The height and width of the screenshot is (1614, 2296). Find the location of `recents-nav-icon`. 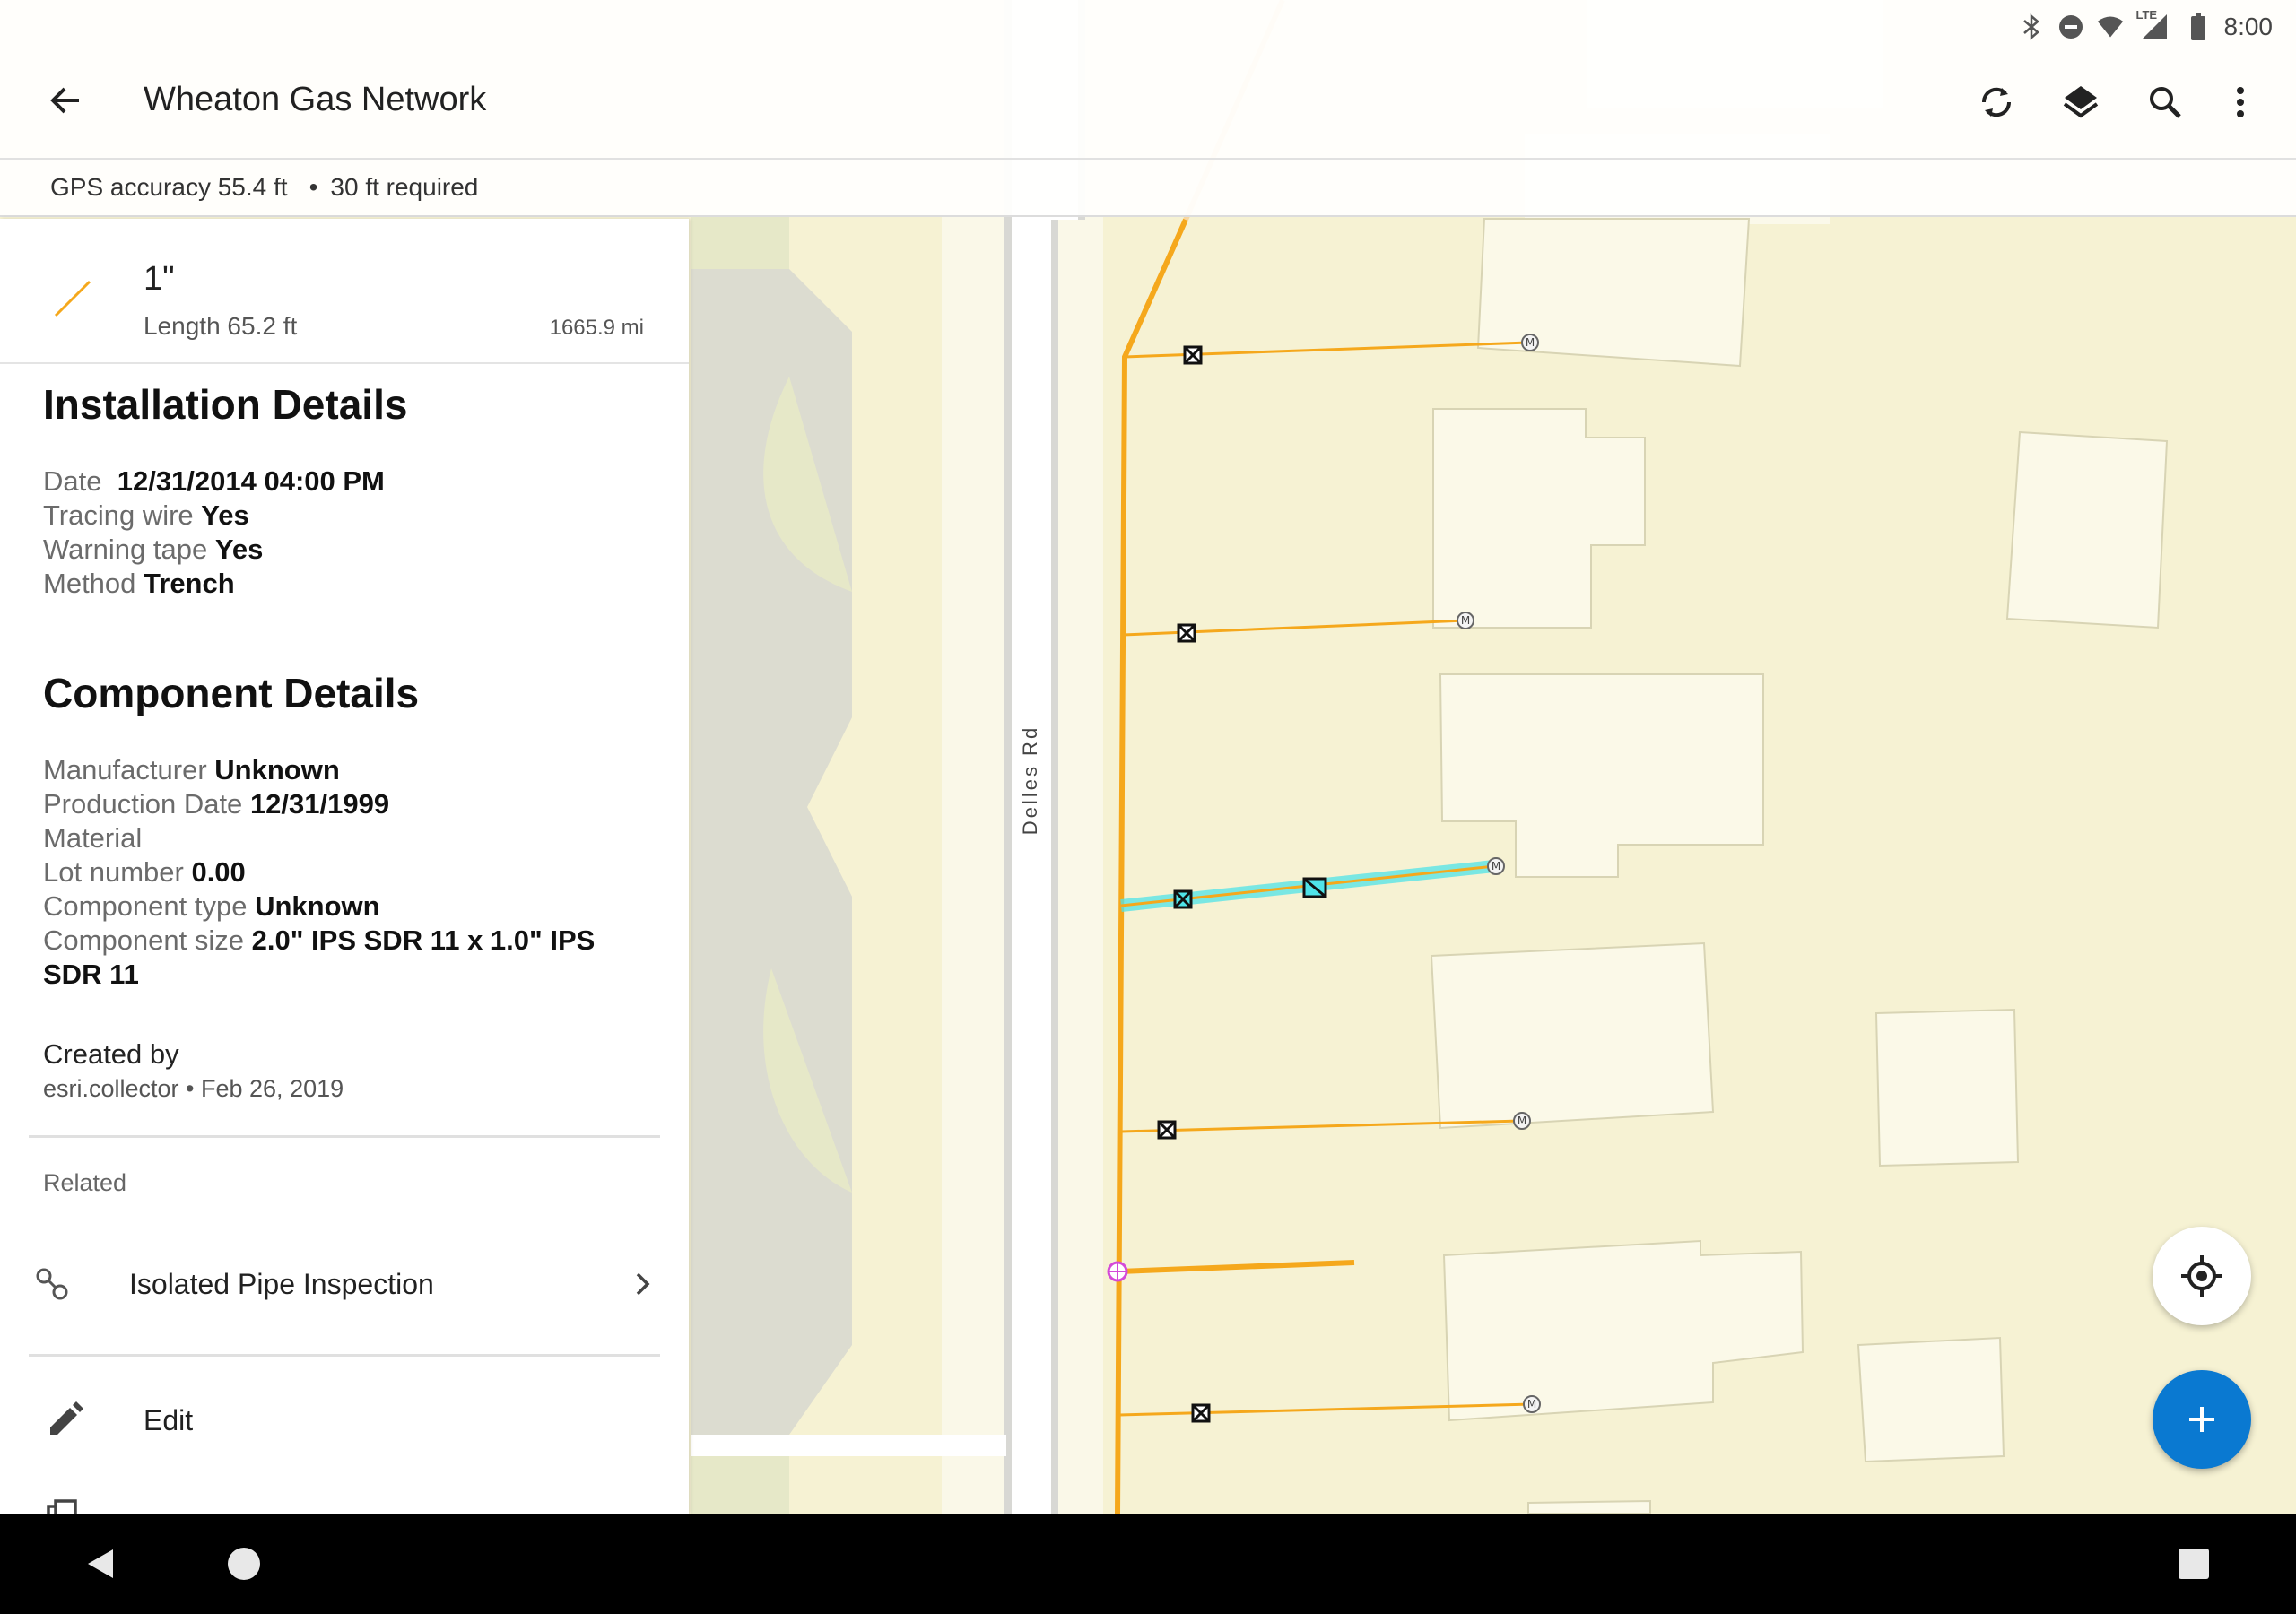

recents-nav-icon is located at coordinates (2194, 1564).